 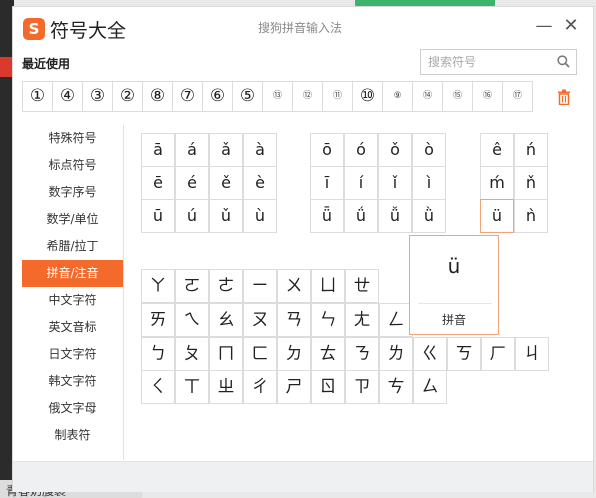 I want to click on symbol-cell: è, so click(x=260, y=183).